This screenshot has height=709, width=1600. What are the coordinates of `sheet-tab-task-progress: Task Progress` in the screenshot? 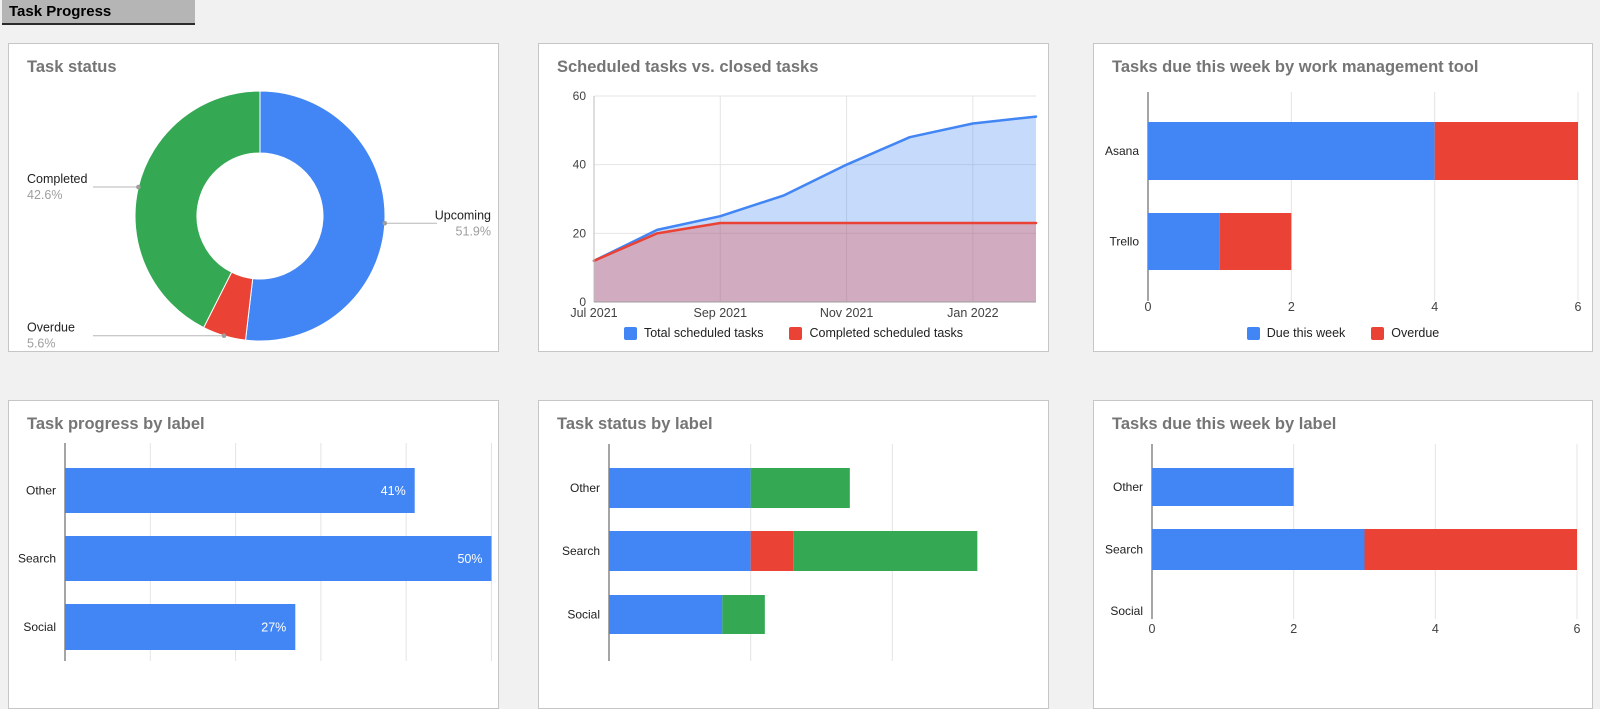 It's located at (98, 12).